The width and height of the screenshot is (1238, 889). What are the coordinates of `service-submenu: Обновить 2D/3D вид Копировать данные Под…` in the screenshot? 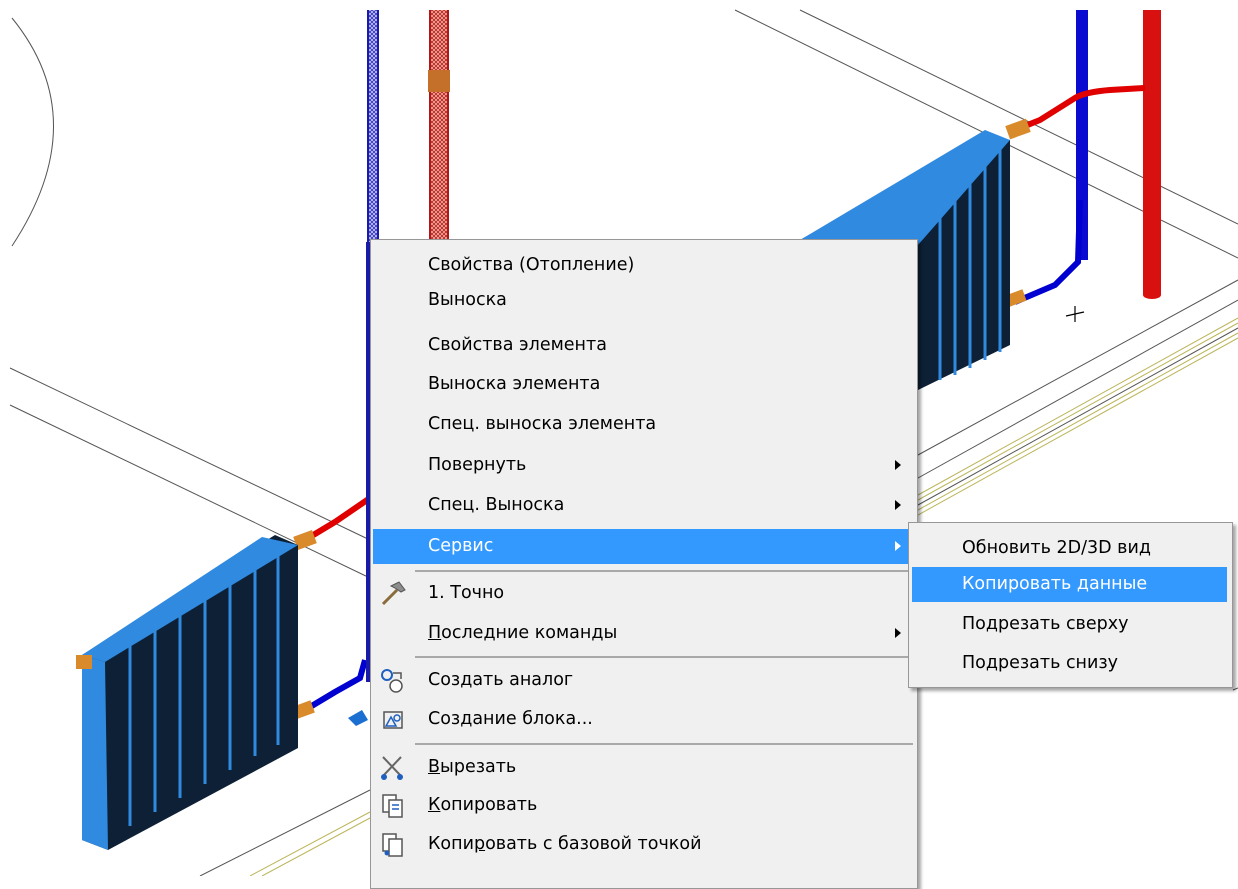 It's located at (1070, 605).